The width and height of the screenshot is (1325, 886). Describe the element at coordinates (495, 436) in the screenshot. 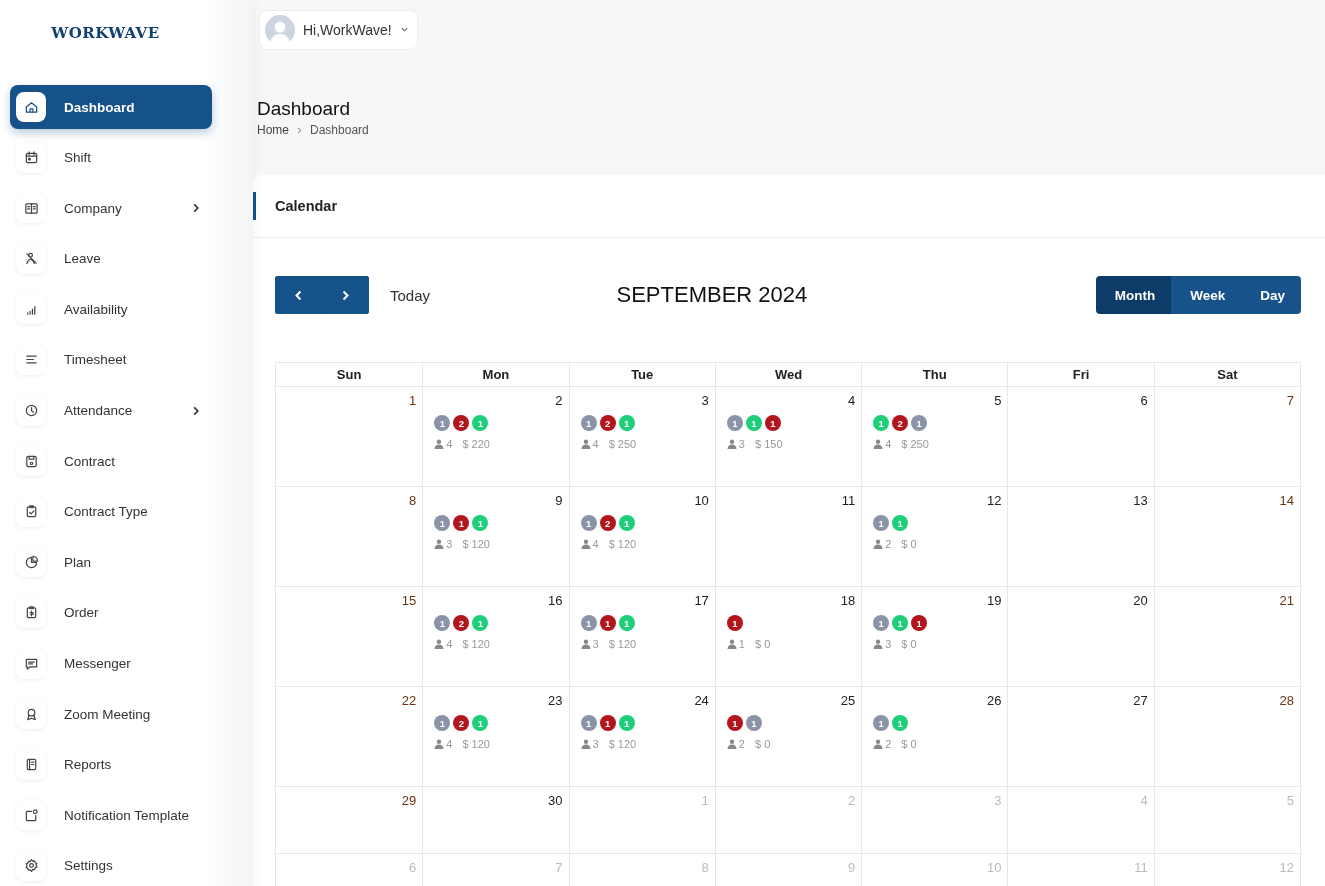

I see `day-cell: 2 1 2 1 4 $ 220` at that location.